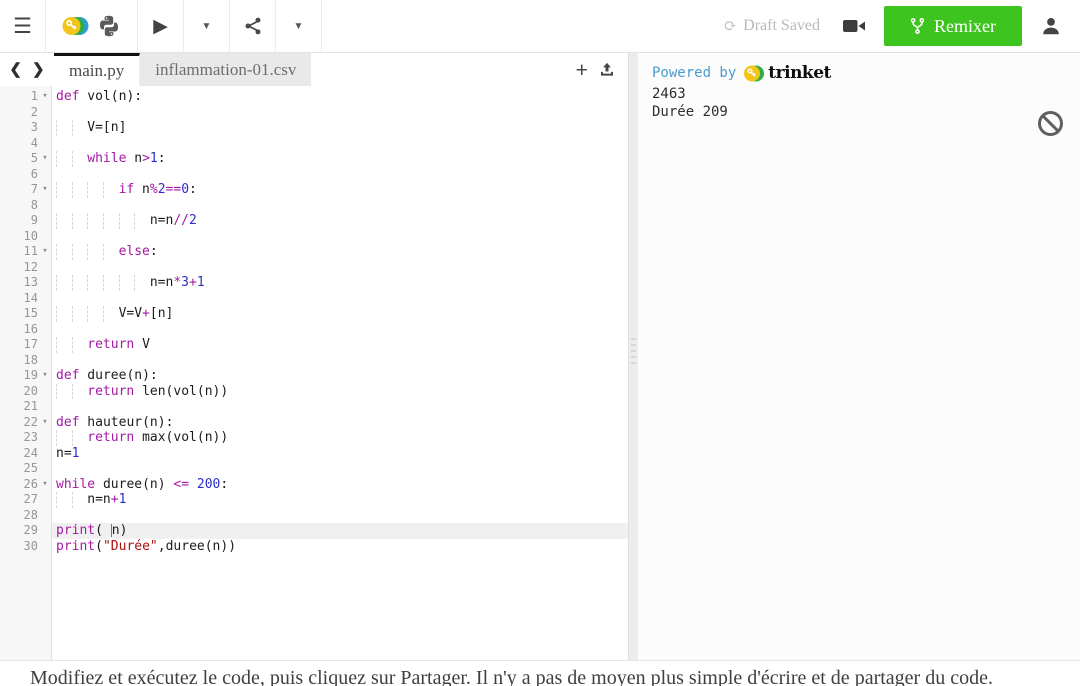  What do you see at coordinates (161, 313) in the screenshot?
I see `code-token: [n]` at bounding box center [161, 313].